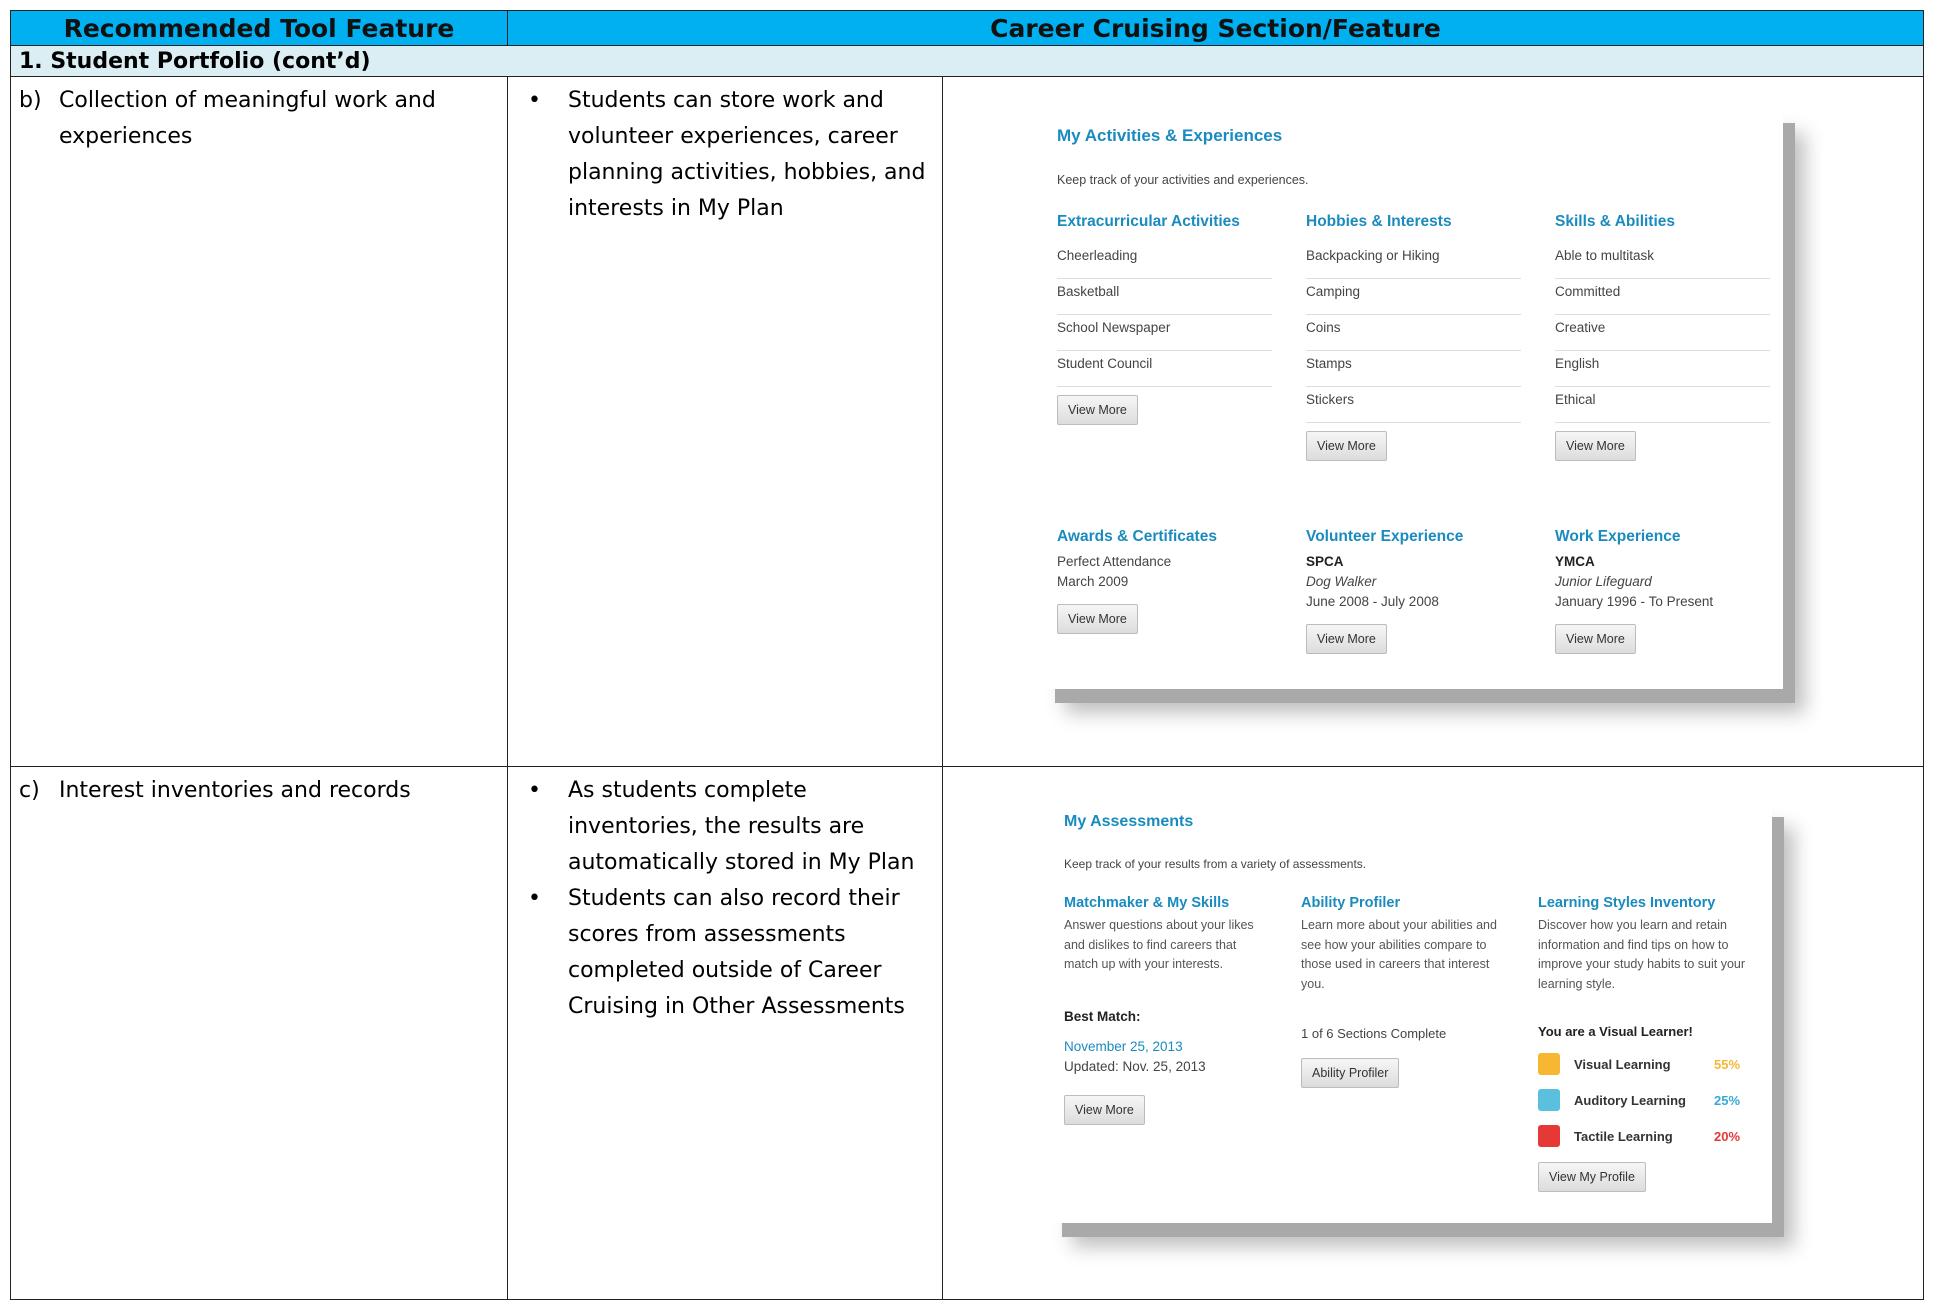 The width and height of the screenshot is (1933, 1301). What do you see at coordinates (1615, 221) in the screenshot?
I see `column-heading: Skills & Abilities` at bounding box center [1615, 221].